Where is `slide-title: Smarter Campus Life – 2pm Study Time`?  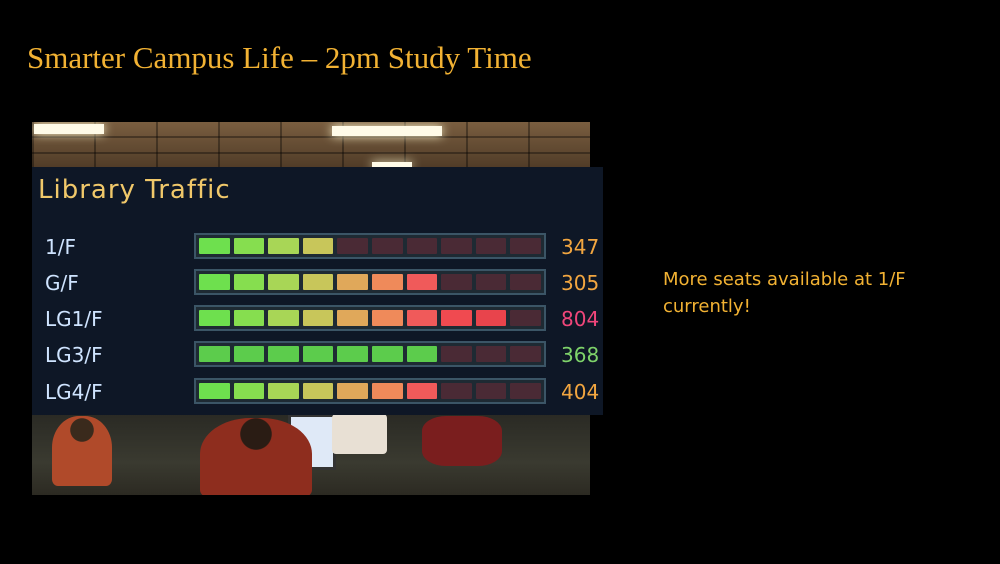
slide-title: Smarter Campus Life – 2pm Study Time is located at coordinates (279, 57).